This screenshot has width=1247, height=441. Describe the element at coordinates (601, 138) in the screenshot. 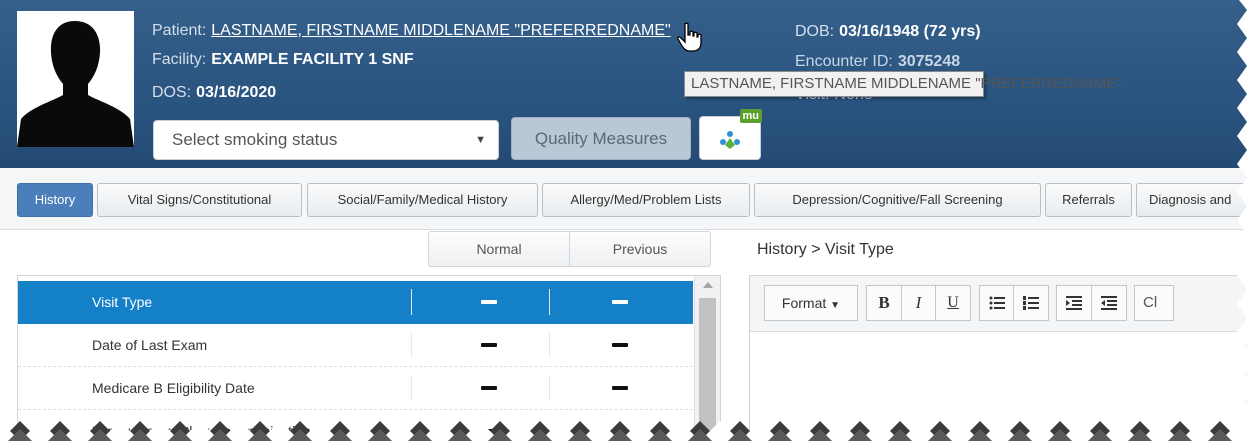

I see `quality-measures-button: Quality Measures` at that location.